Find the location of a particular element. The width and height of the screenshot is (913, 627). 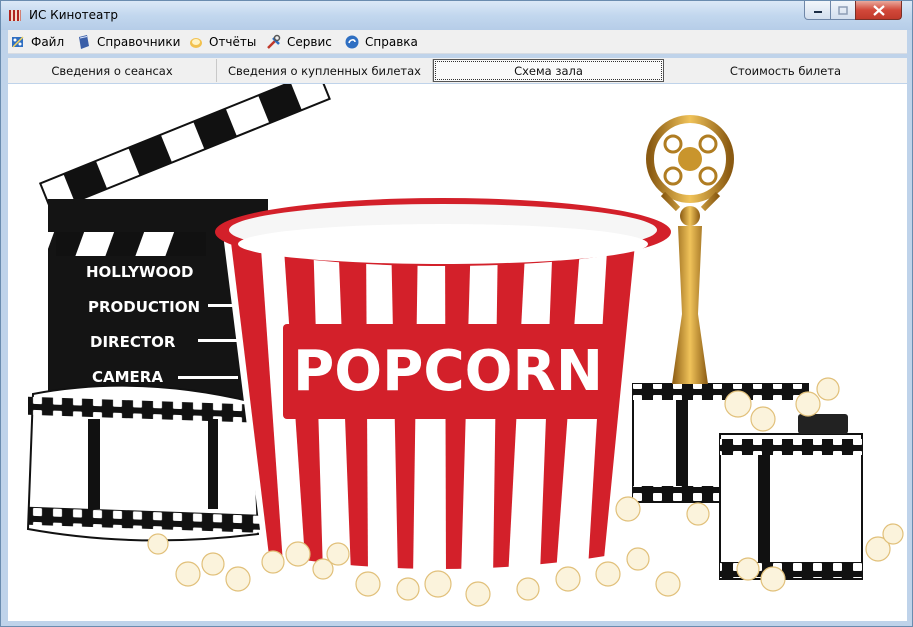

window-title: ИС Кинотеатр is located at coordinates (74, 15).